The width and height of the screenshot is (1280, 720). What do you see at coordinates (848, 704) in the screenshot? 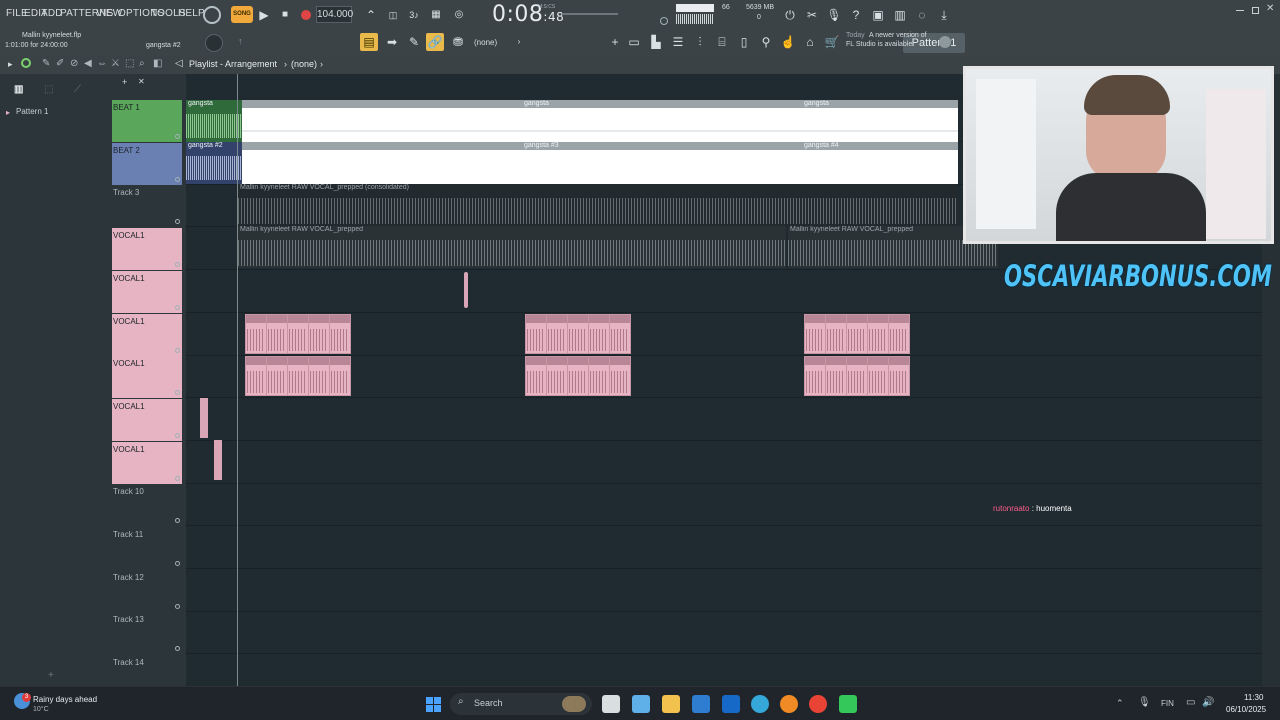
I see `app-icon` at bounding box center [848, 704].